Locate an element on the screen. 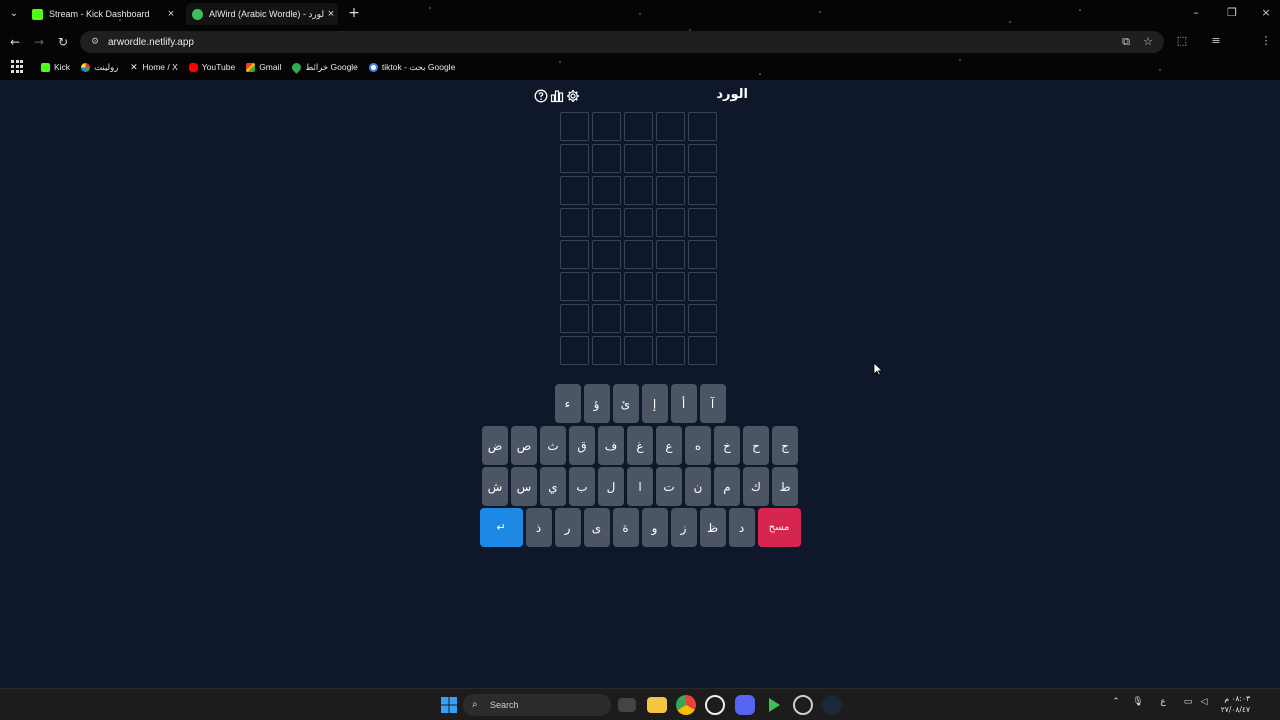 The height and width of the screenshot is (720, 1280). bookmark-google-tiktok: tiktok - بحث Google is located at coordinates (411, 67).